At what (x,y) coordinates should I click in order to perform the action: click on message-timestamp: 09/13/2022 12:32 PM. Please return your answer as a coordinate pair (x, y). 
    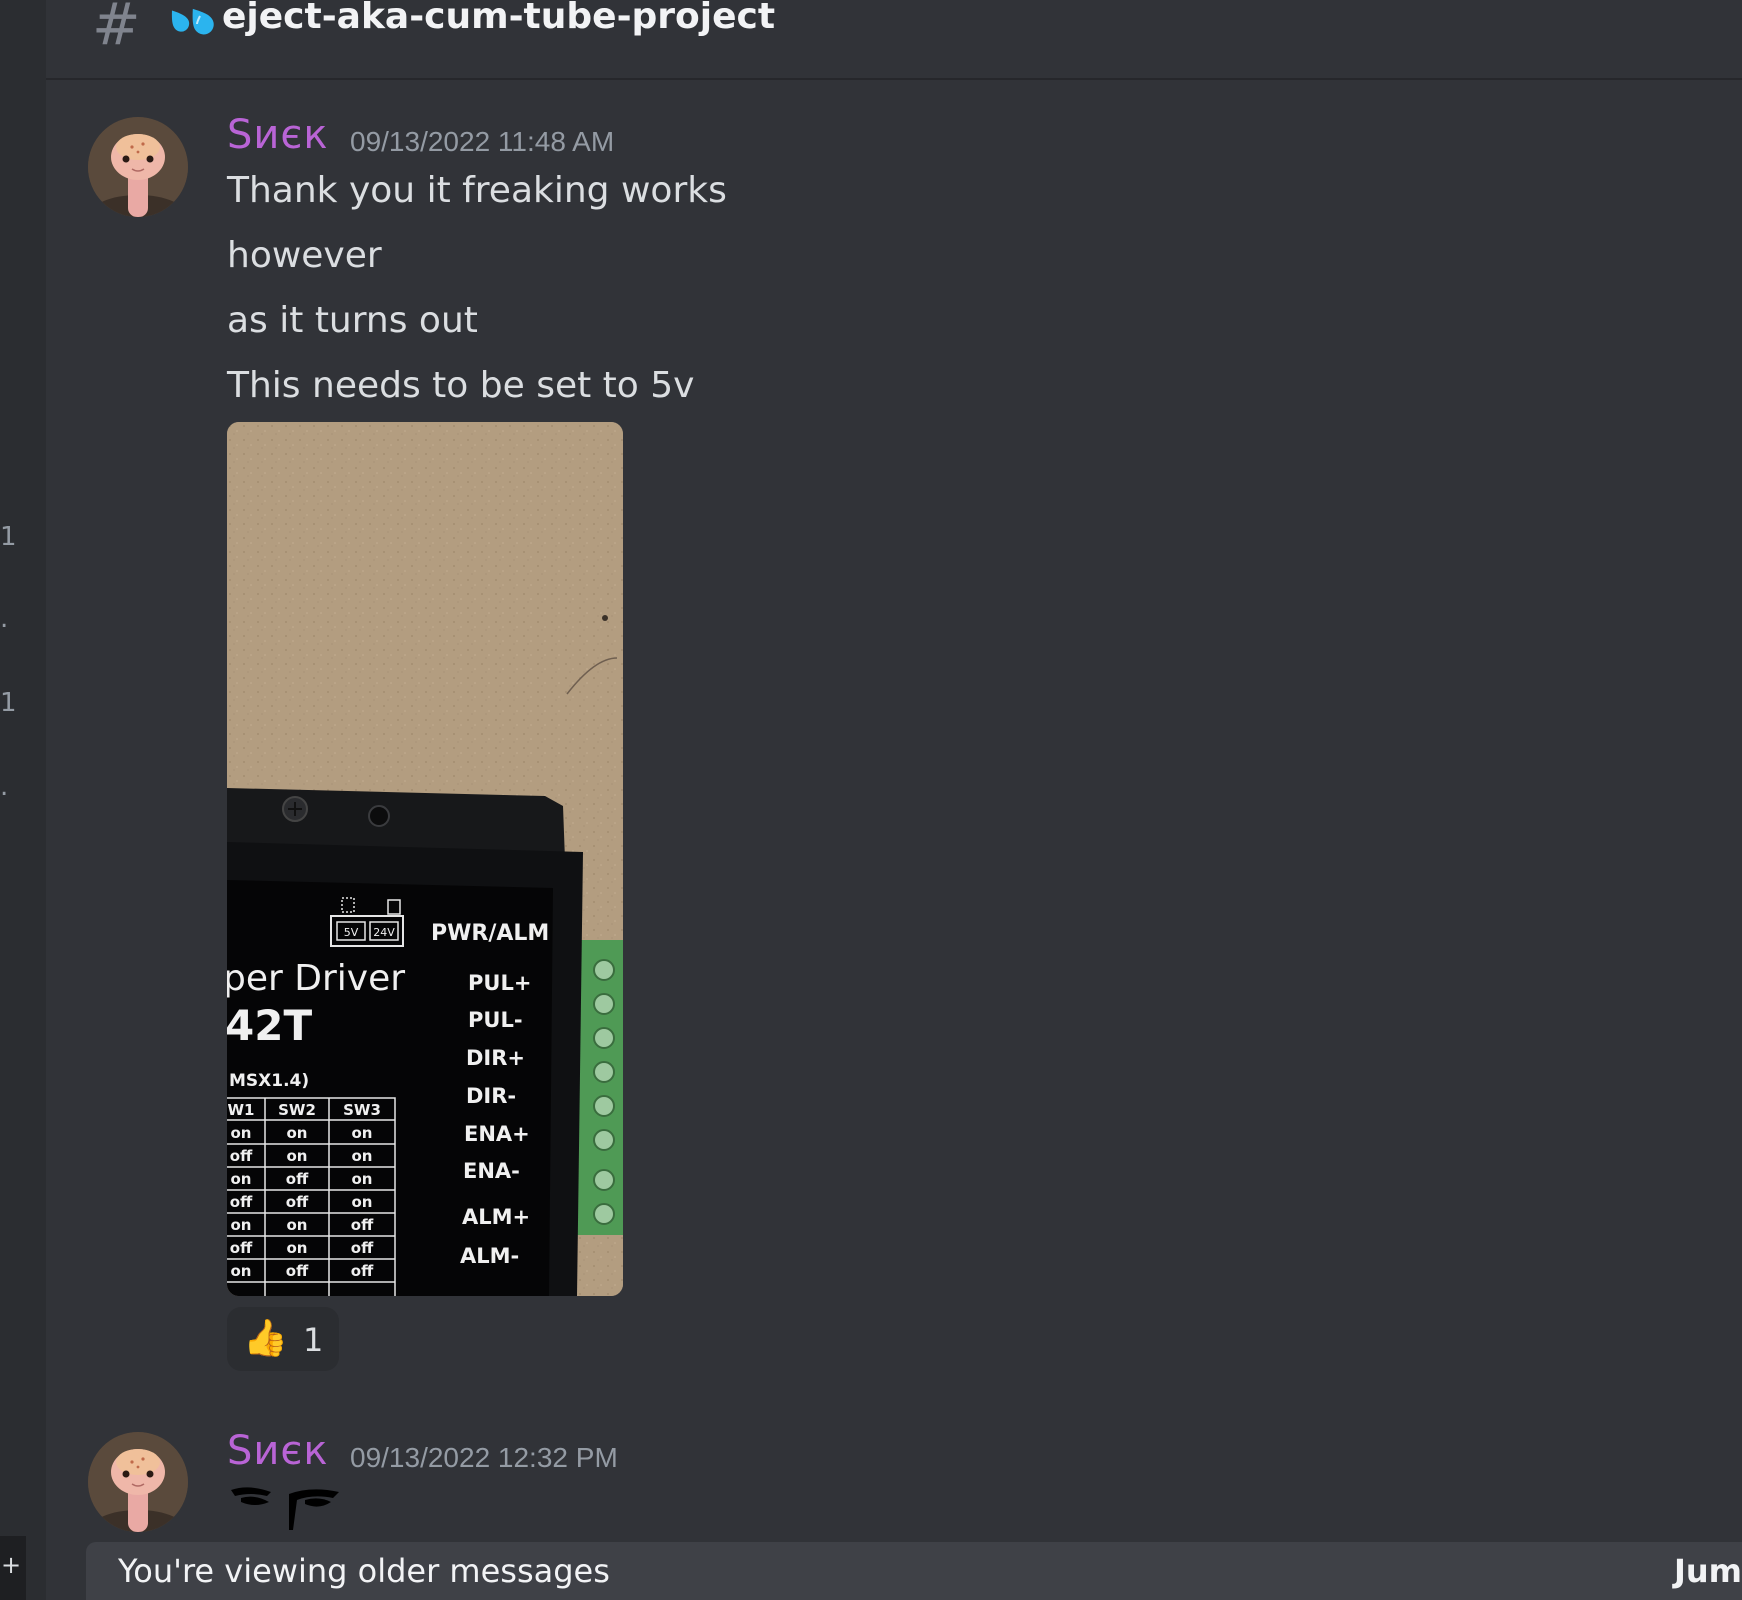
    Looking at the image, I should click on (484, 1457).